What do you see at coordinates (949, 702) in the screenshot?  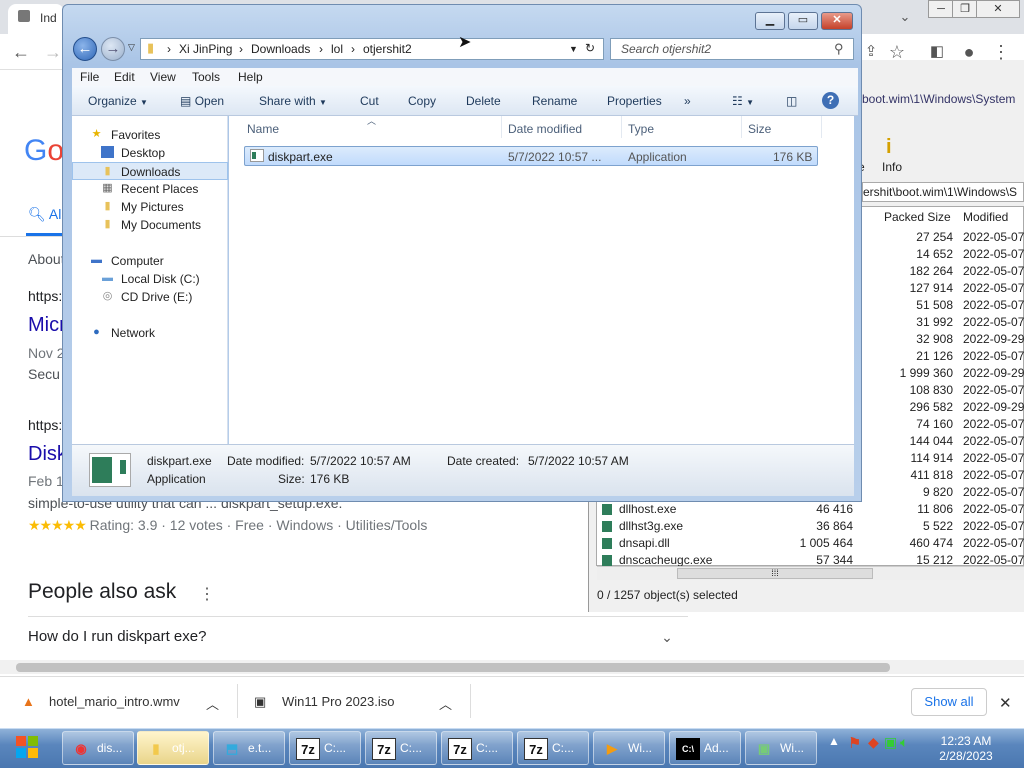 I see `show-all-button: Show all` at bounding box center [949, 702].